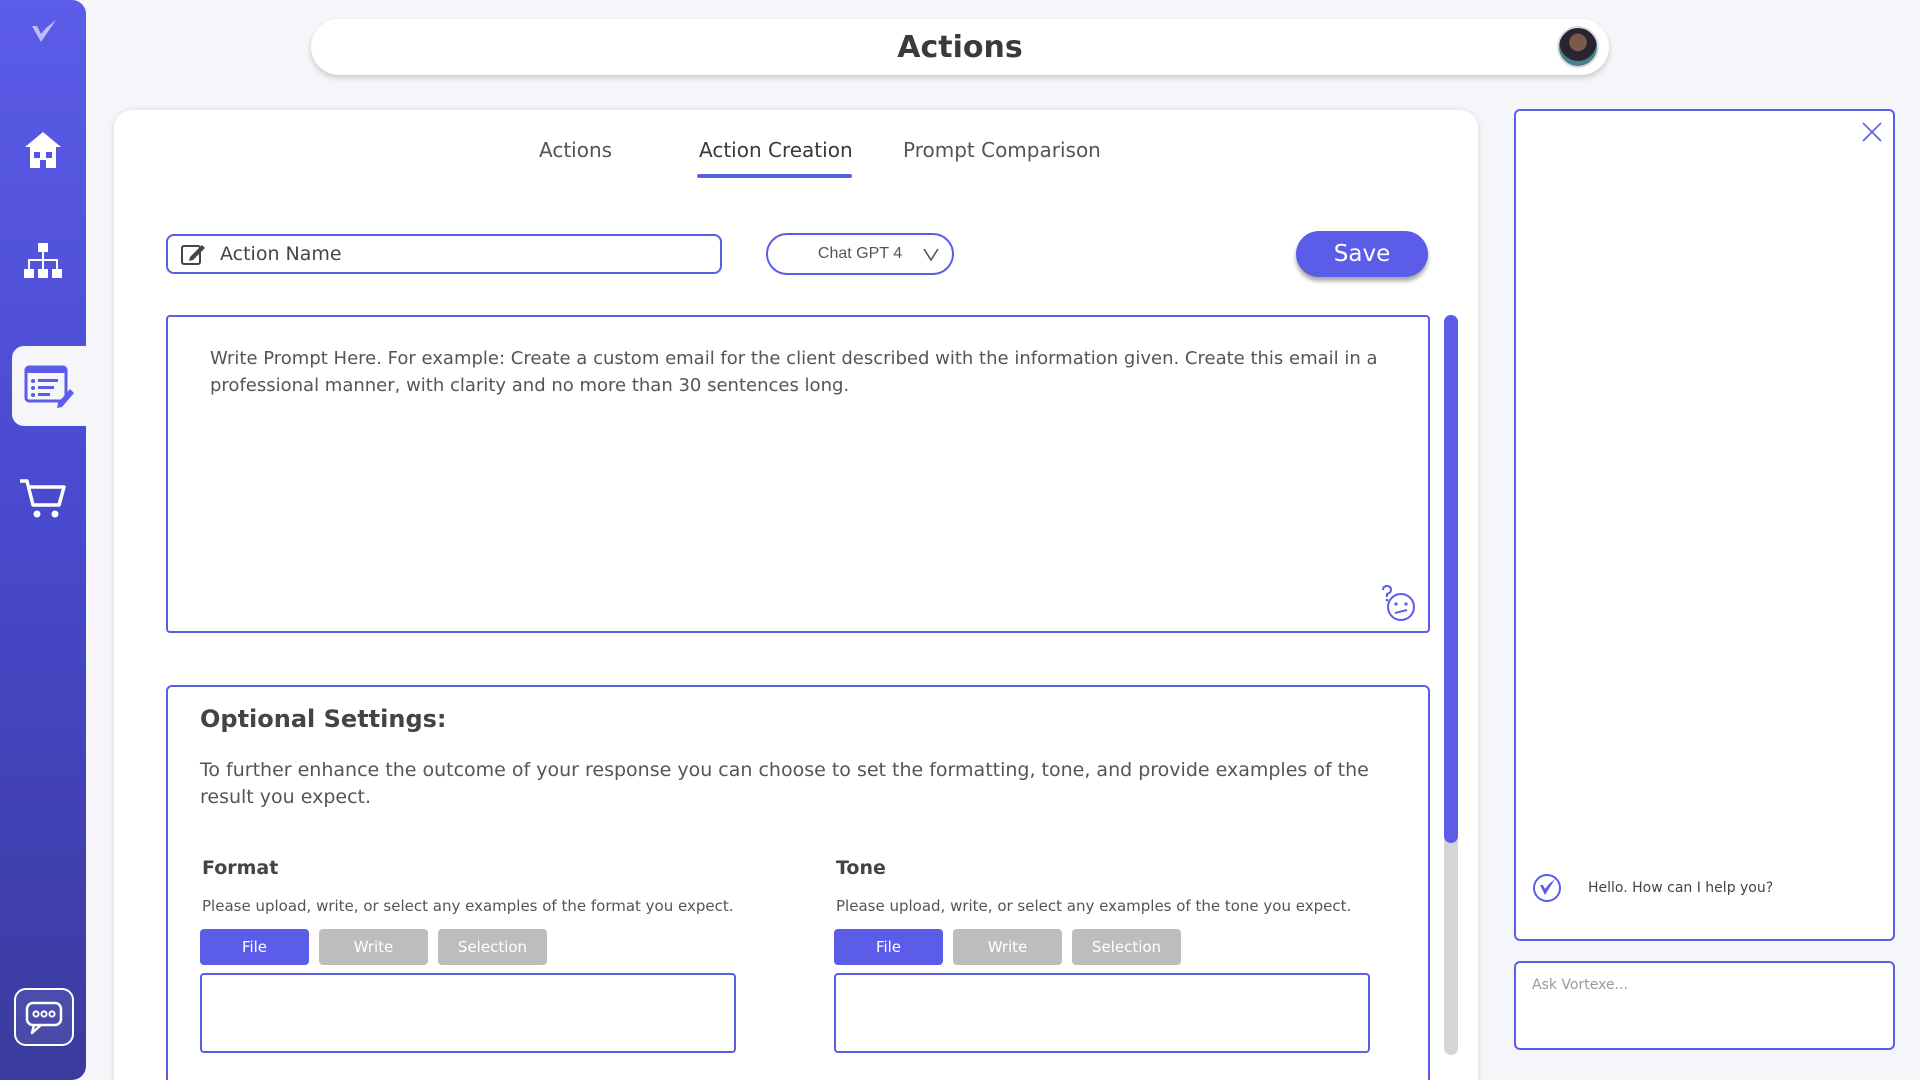  I want to click on format-upload-area, so click(468, 1013).